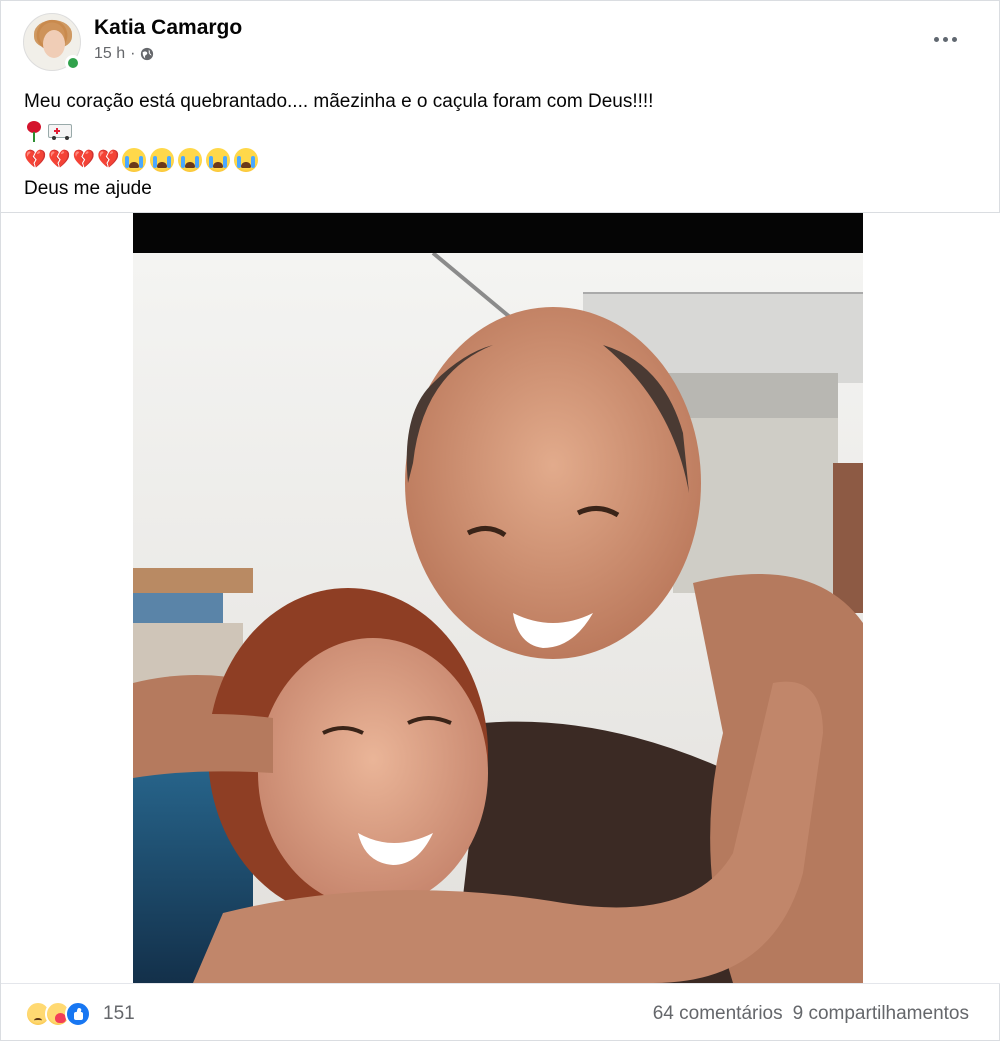  What do you see at coordinates (499, 159) in the screenshot?
I see `emoji-row-hearts-crying: 💔 💔 💔 💔` at bounding box center [499, 159].